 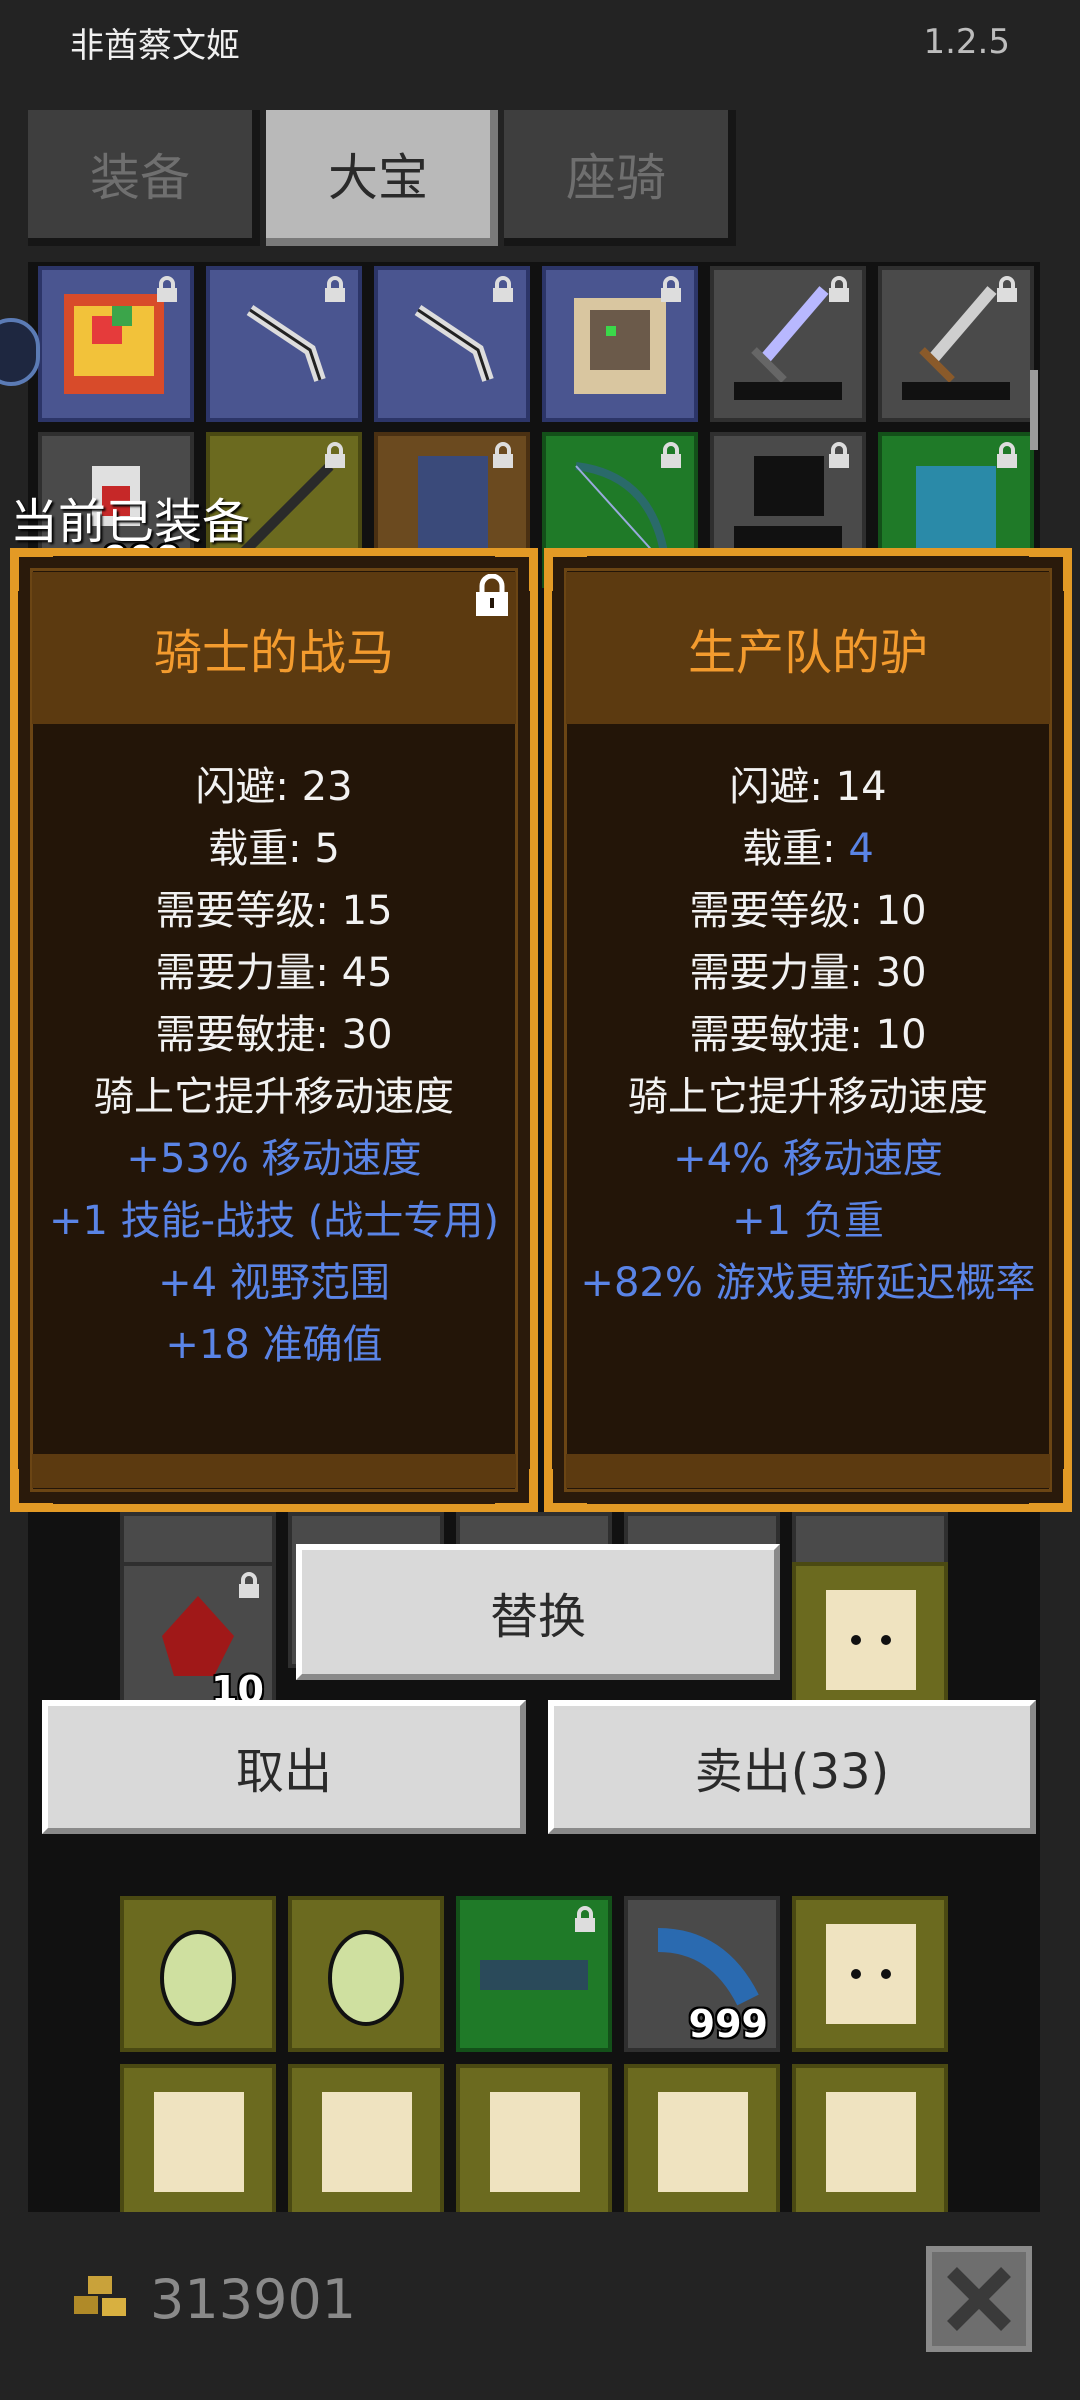 What do you see at coordinates (620, 178) in the screenshot?
I see `tab-mount: 座骑` at bounding box center [620, 178].